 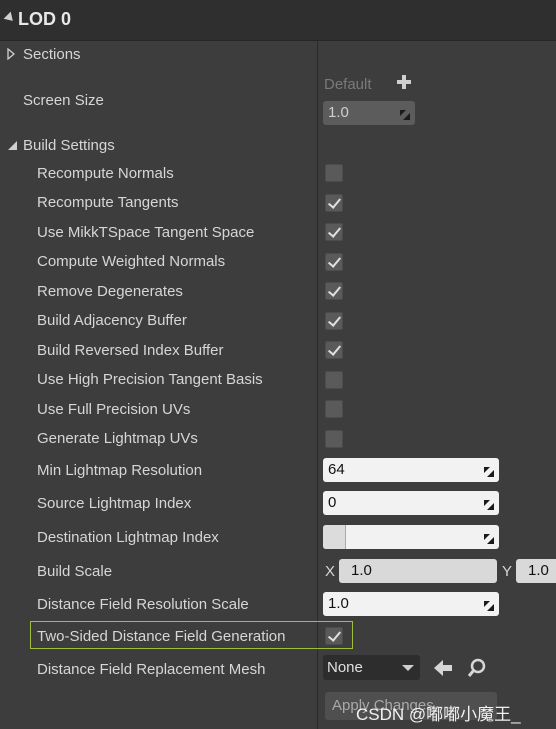 I want to click on build-scale-y-field: 1.0, so click(x=536, y=571).